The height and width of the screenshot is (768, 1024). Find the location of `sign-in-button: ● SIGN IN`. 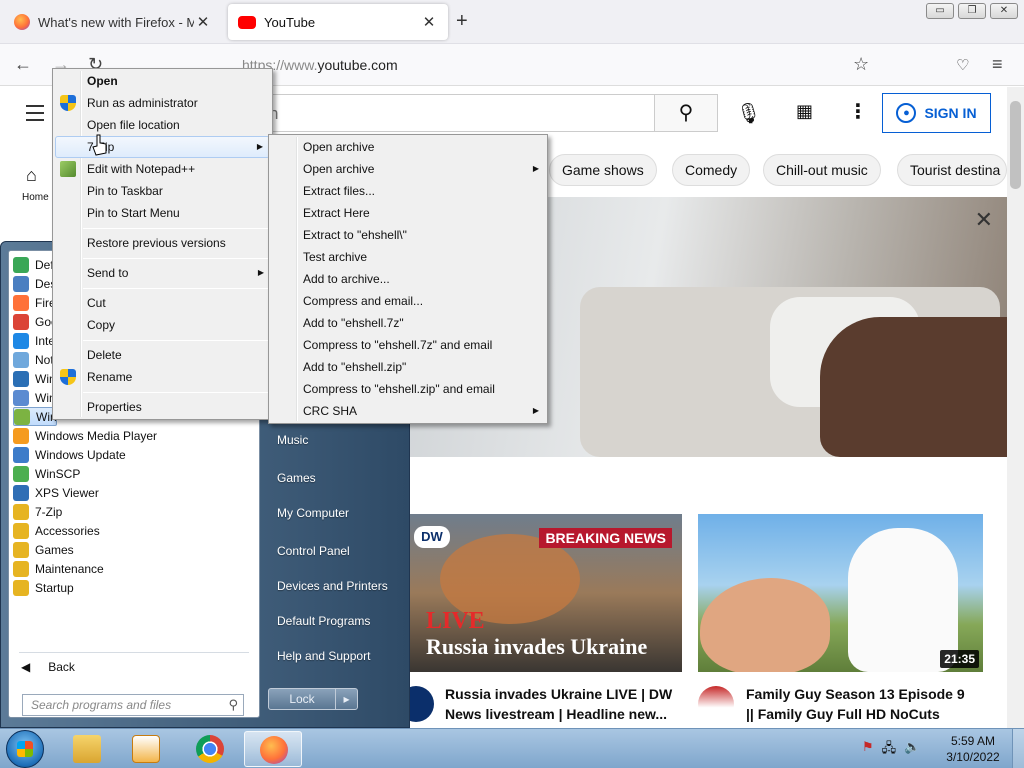

sign-in-button: ● SIGN IN is located at coordinates (936, 113).